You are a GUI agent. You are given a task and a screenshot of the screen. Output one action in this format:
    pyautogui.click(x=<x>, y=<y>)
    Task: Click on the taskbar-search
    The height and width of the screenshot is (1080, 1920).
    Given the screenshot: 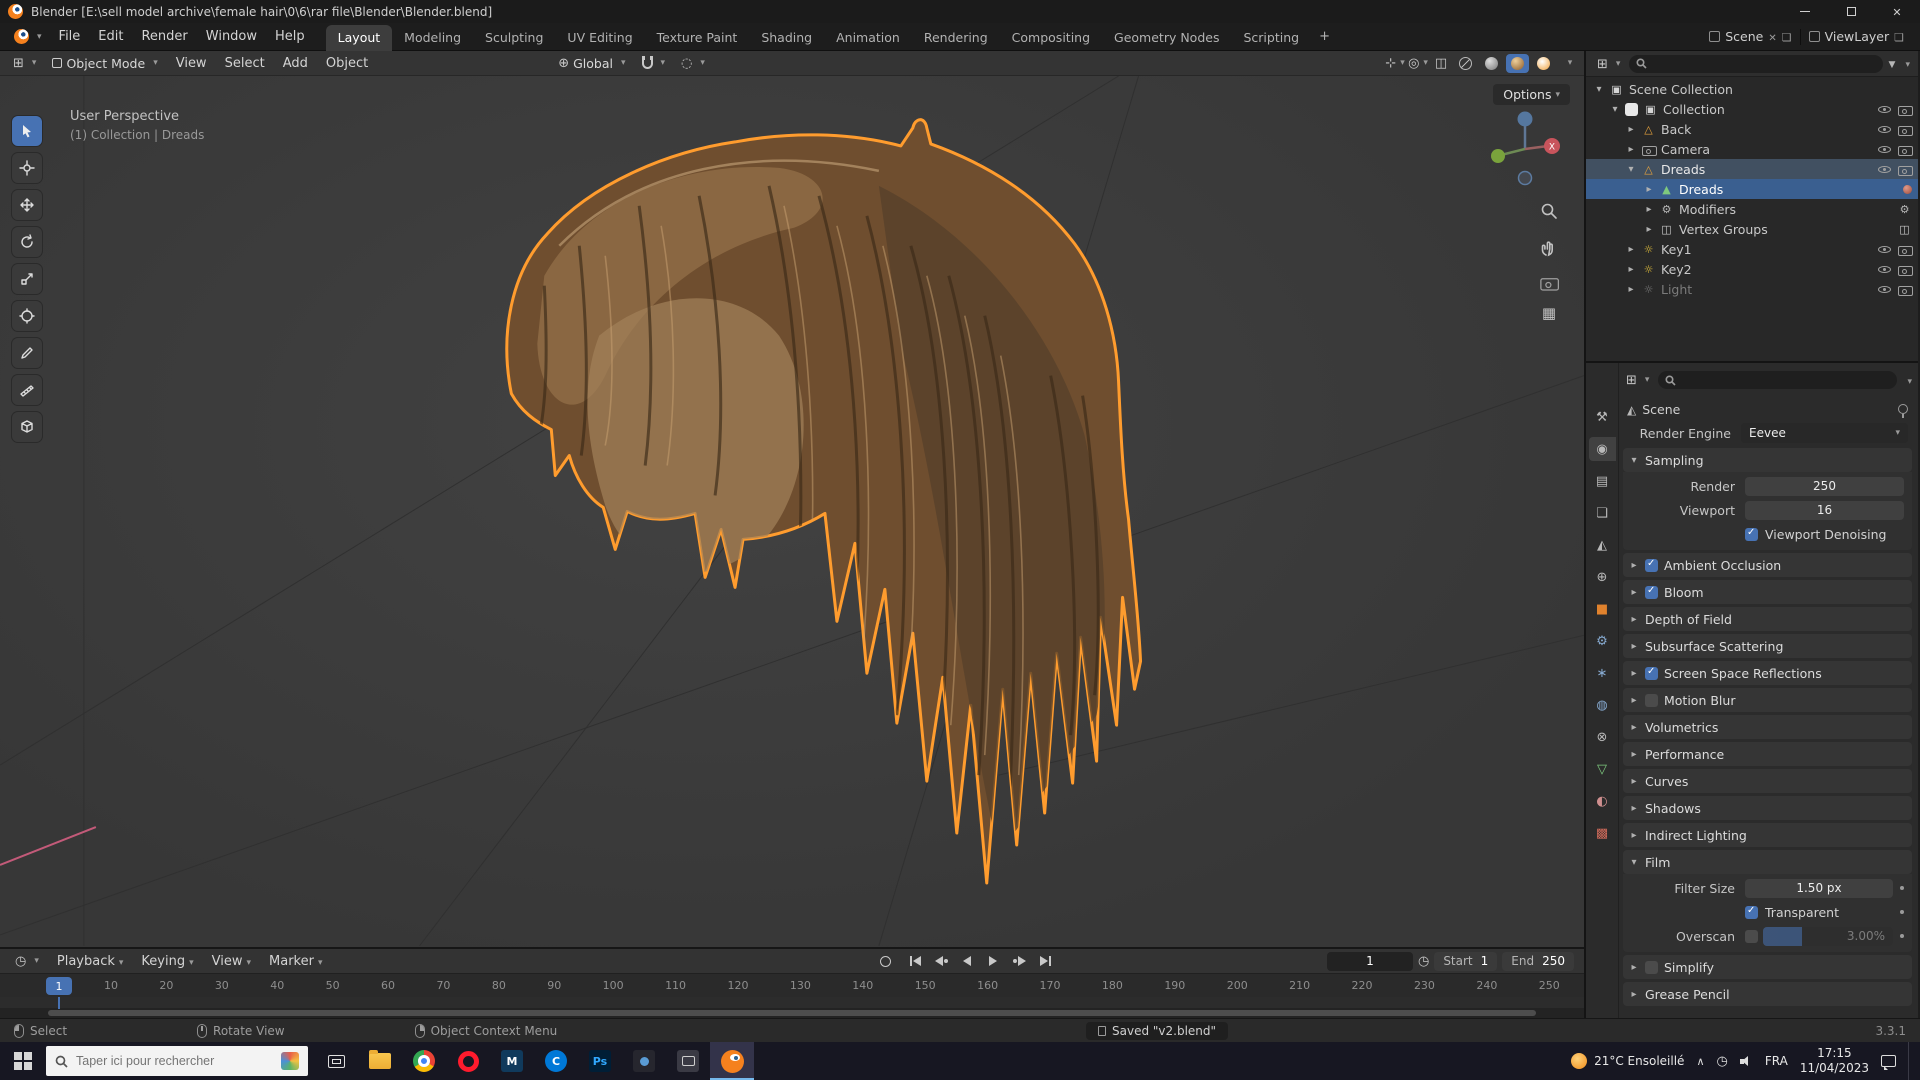 What is the action you would take?
    pyautogui.click(x=177, y=1061)
    